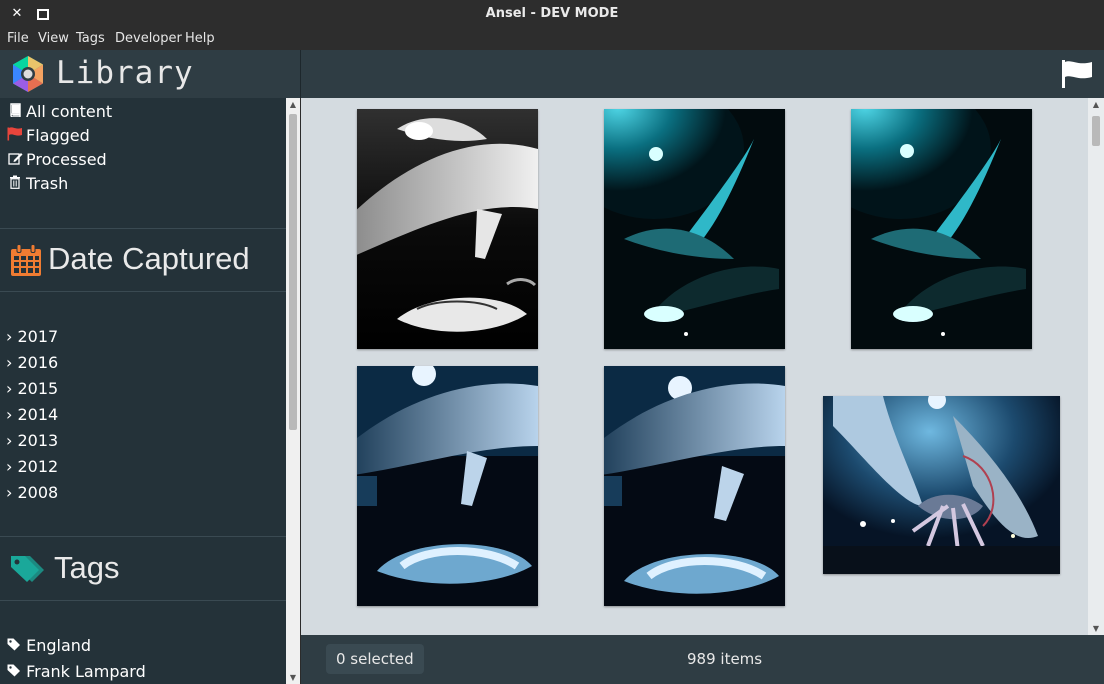 Image resolution: width=1104 pixels, height=684 pixels. Describe the element at coordinates (15, 136) in the screenshot. I see `flag-icon` at that location.